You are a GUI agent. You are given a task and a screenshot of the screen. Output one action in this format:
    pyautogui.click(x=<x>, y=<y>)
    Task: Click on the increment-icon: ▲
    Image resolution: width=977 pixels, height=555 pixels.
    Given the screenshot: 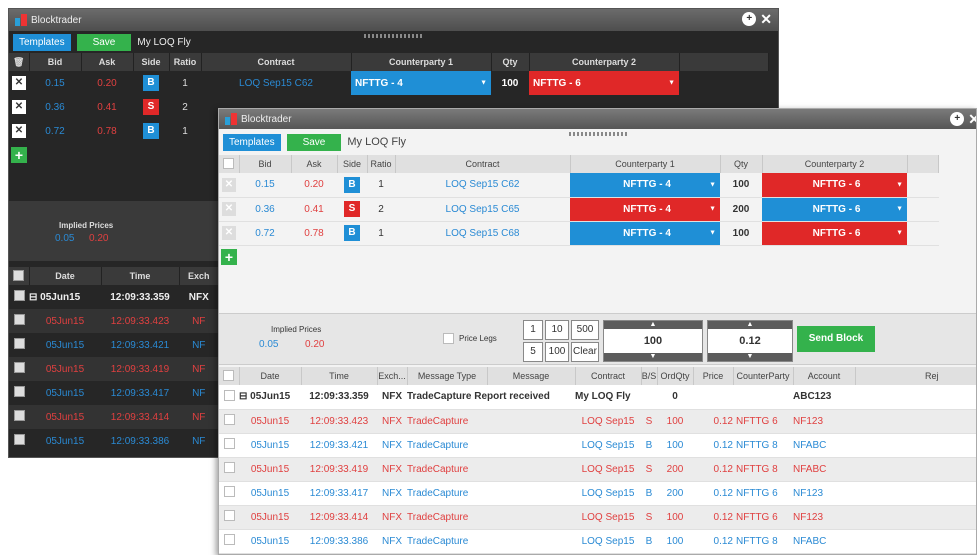 What is the action you would take?
    pyautogui.click(x=653, y=325)
    